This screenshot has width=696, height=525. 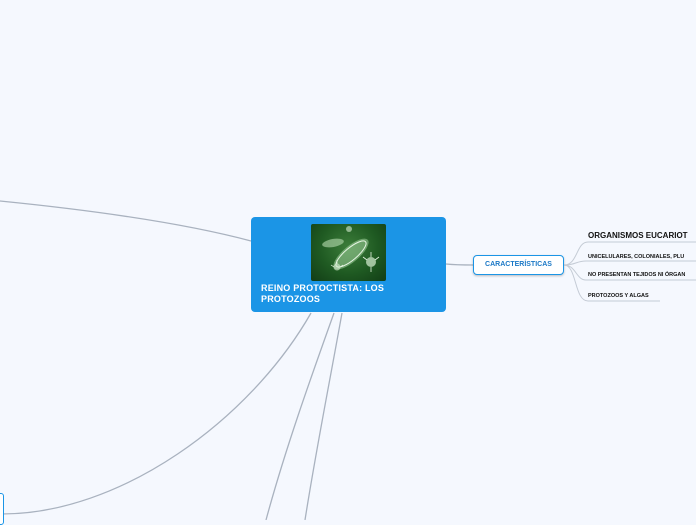 I want to click on connector-central-to-subtopic, so click(x=459, y=264).